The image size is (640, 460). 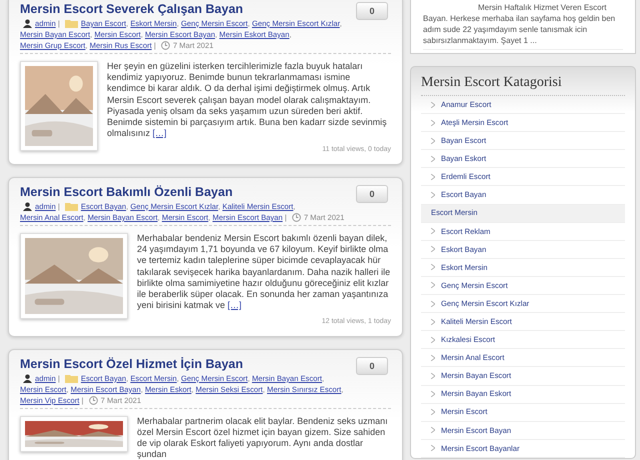 What do you see at coordinates (132, 9) in the screenshot?
I see `post-title: Mersin Escort Severek Çalışan Bayan` at bounding box center [132, 9].